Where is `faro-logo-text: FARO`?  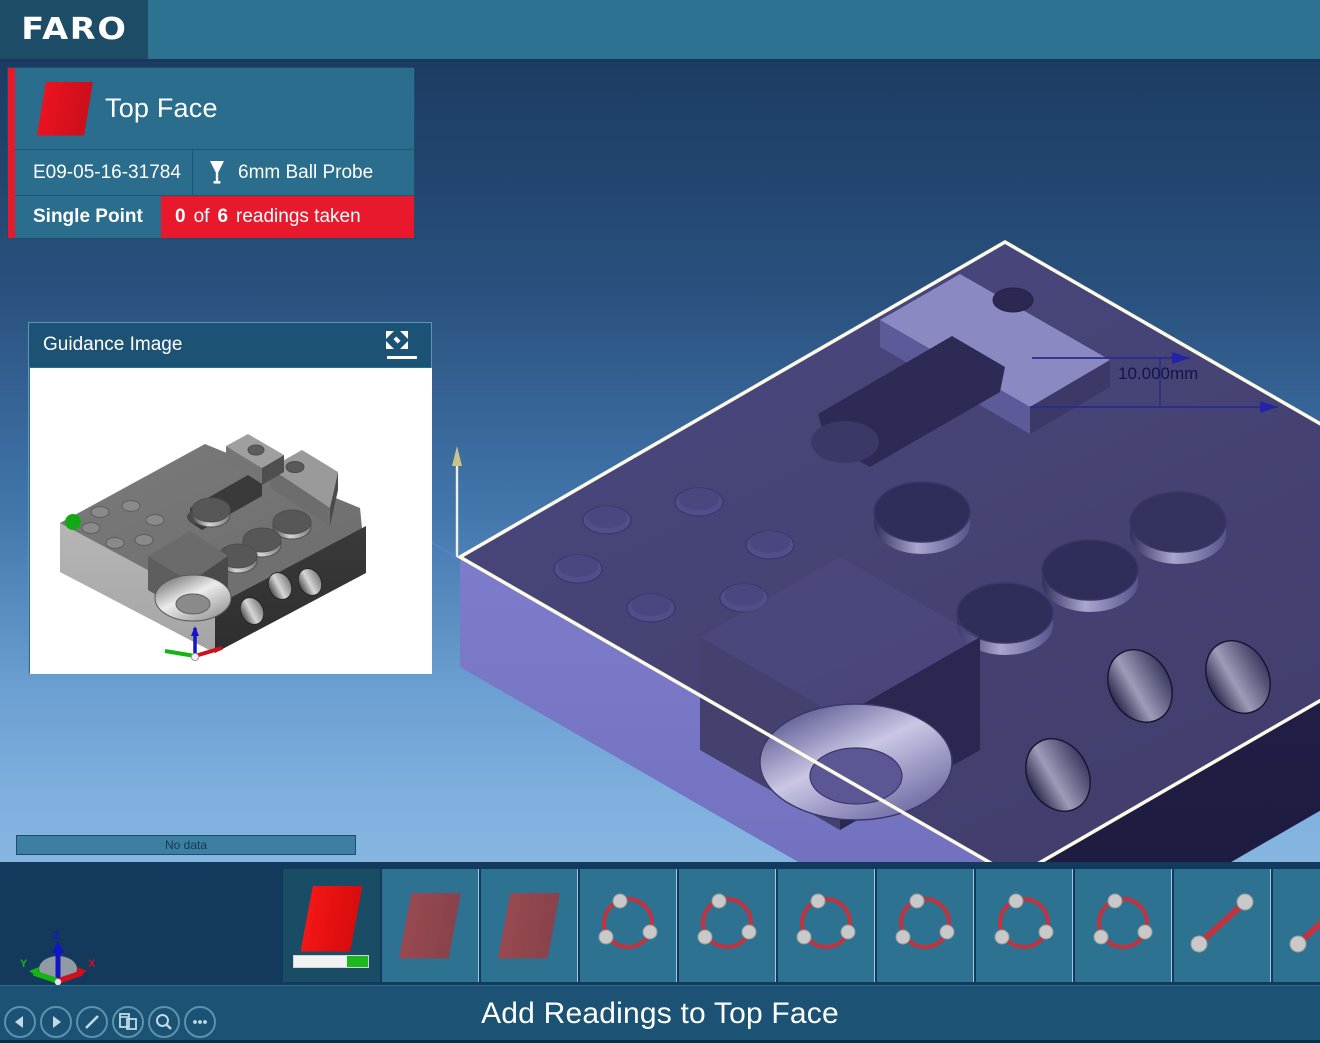 faro-logo-text: FARO is located at coordinates (74, 29).